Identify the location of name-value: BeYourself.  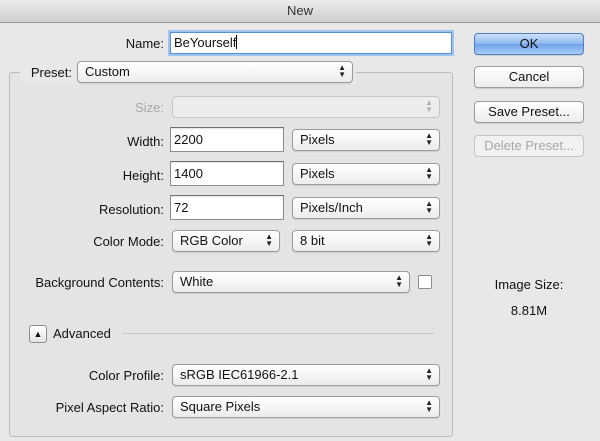
(205, 42).